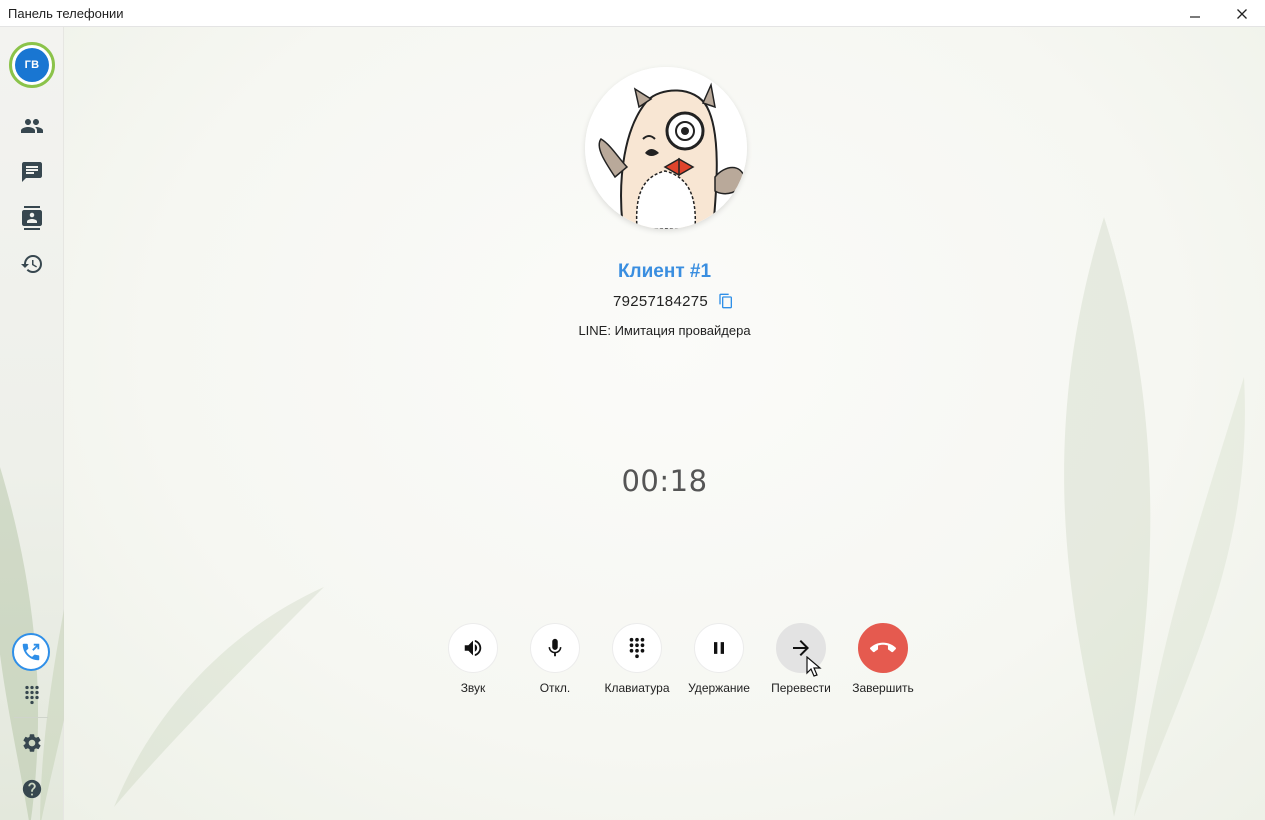 This screenshot has height=820, width=1265. What do you see at coordinates (555, 688) in the screenshot?
I see `mute-label: Откл.` at bounding box center [555, 688].